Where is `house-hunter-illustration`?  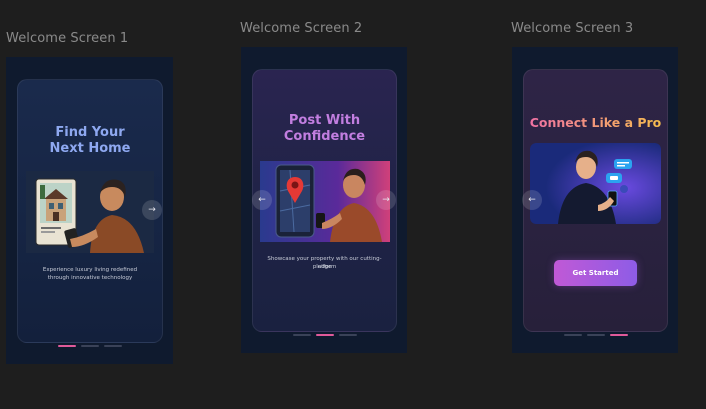 house-hunter-illustration is located at coordinates (90, 212).